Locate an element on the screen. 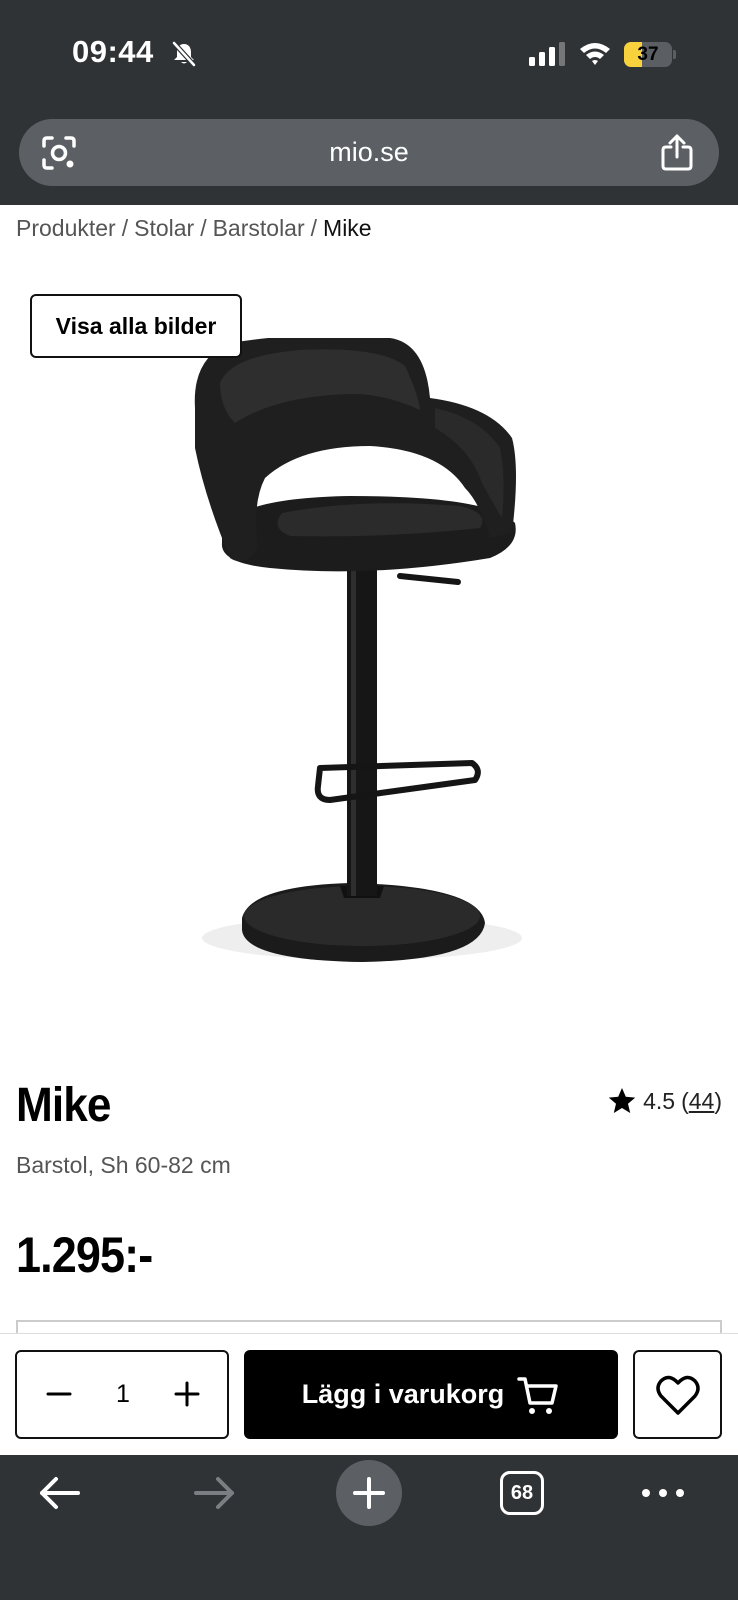  product-rating: 4.5 (44) is located at coordinates (664, 1101).